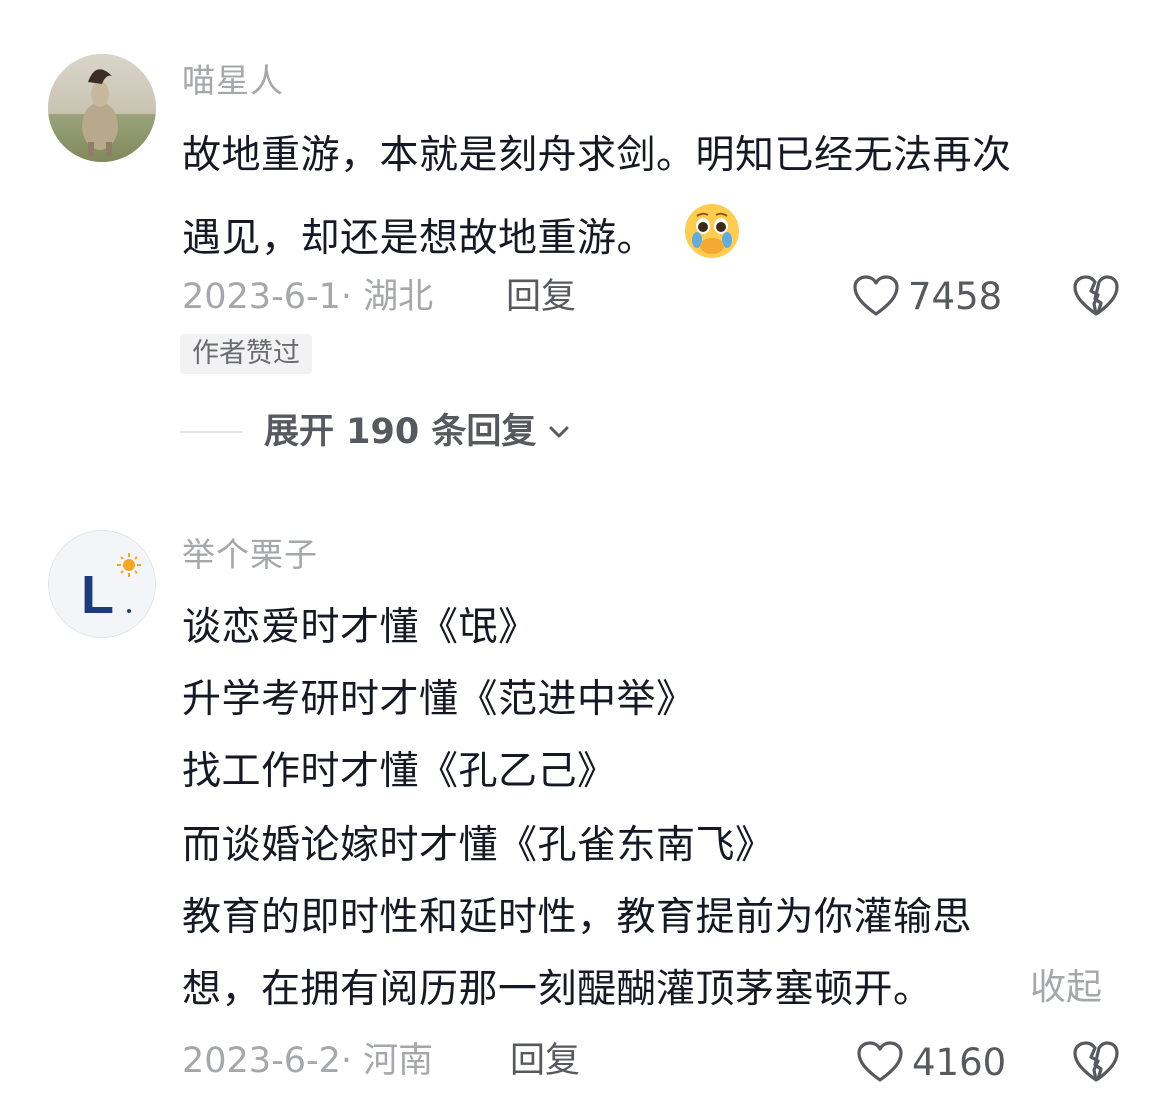  What do you see at coordinates (211, 432) in the screenshot?
I see `divider-line` at bounding box center [211, 432].